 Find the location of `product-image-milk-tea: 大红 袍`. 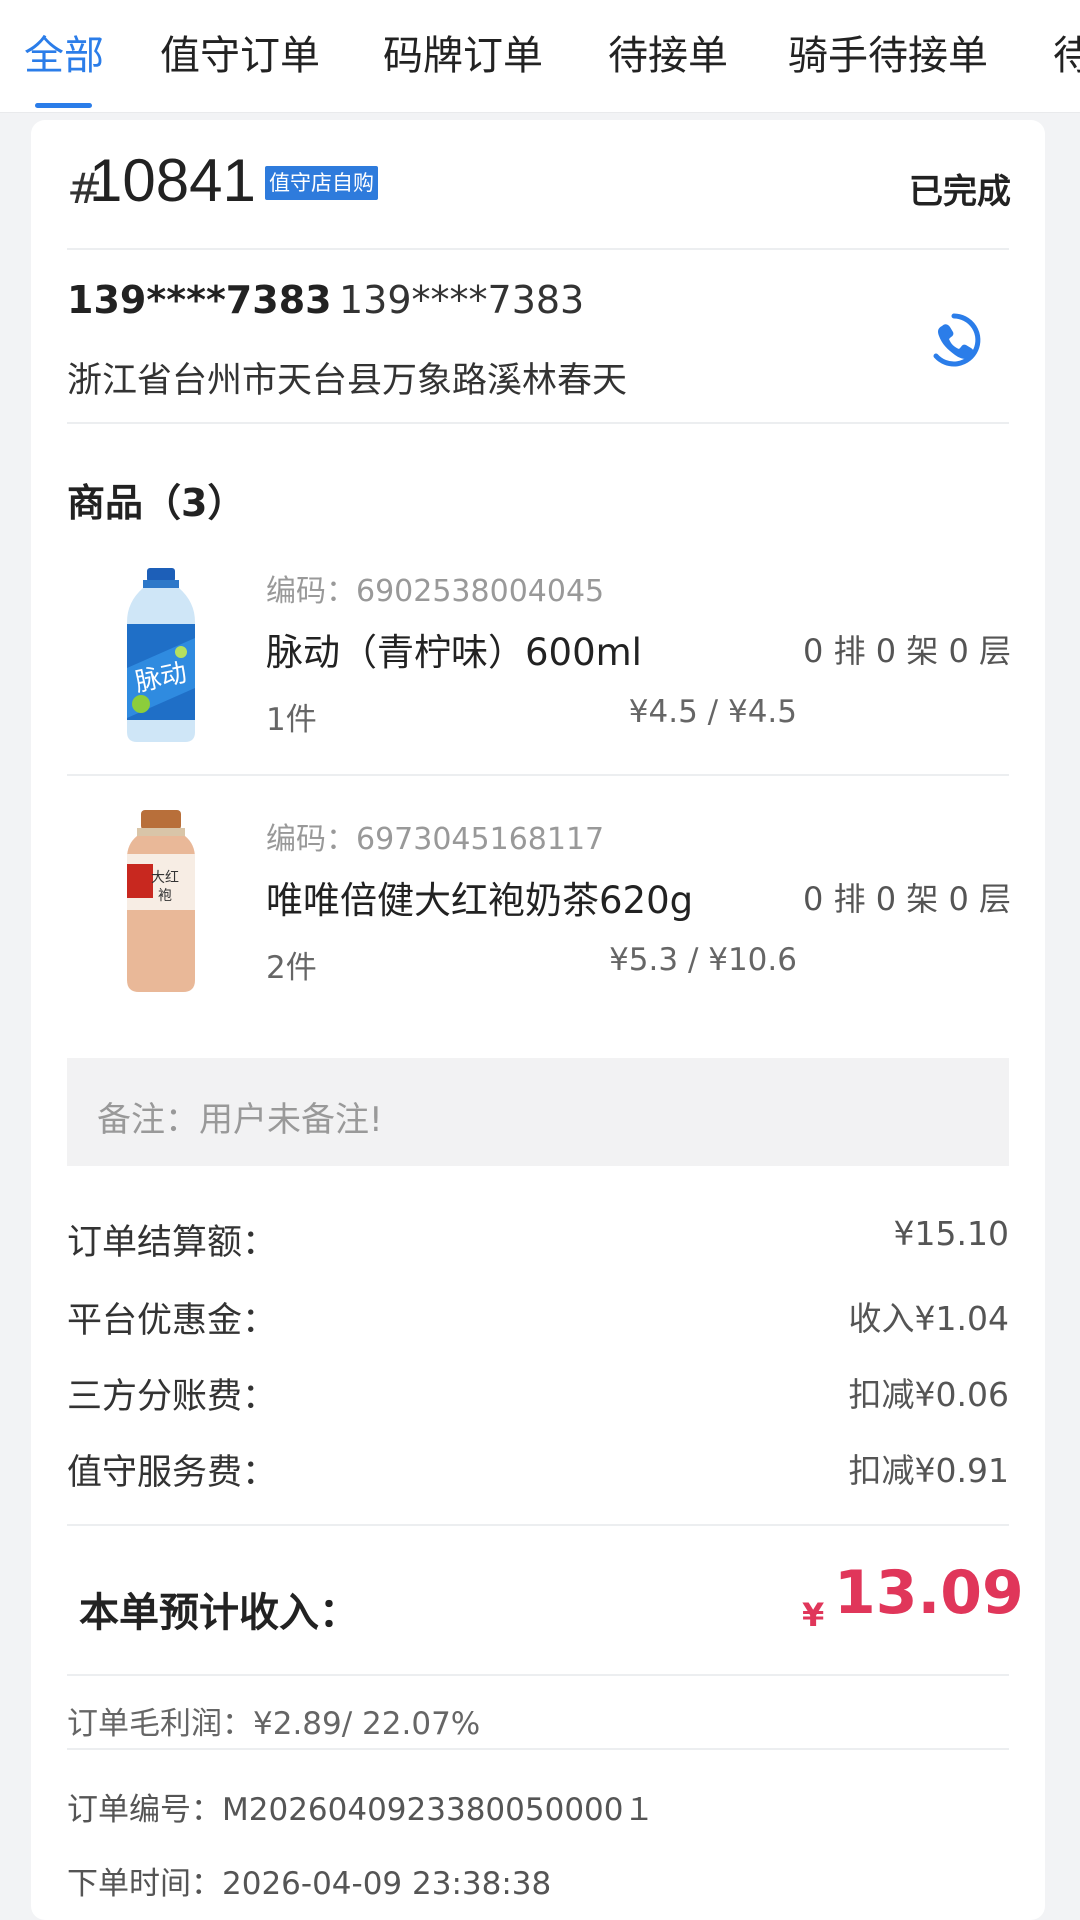

product-image-milk-tea: 大红 袍 is located at coordinates (161, 901).